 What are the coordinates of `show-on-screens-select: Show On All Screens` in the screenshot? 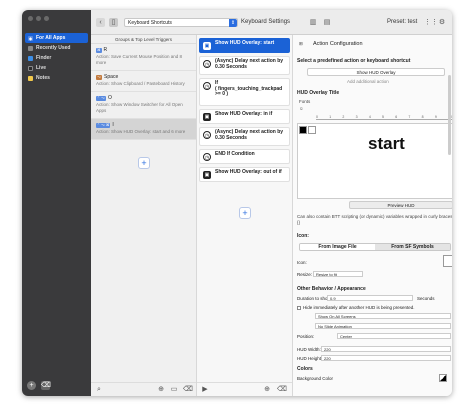 It's located at (383, 316).